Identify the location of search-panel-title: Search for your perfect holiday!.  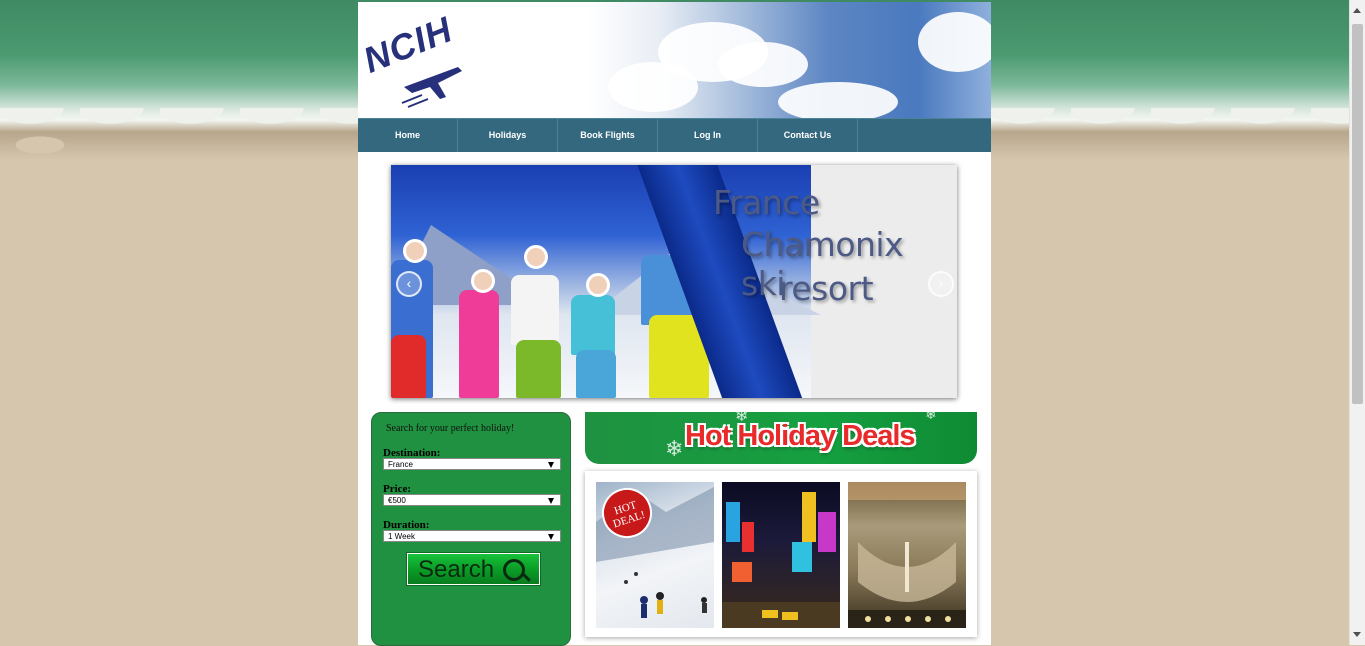
(450, 428).